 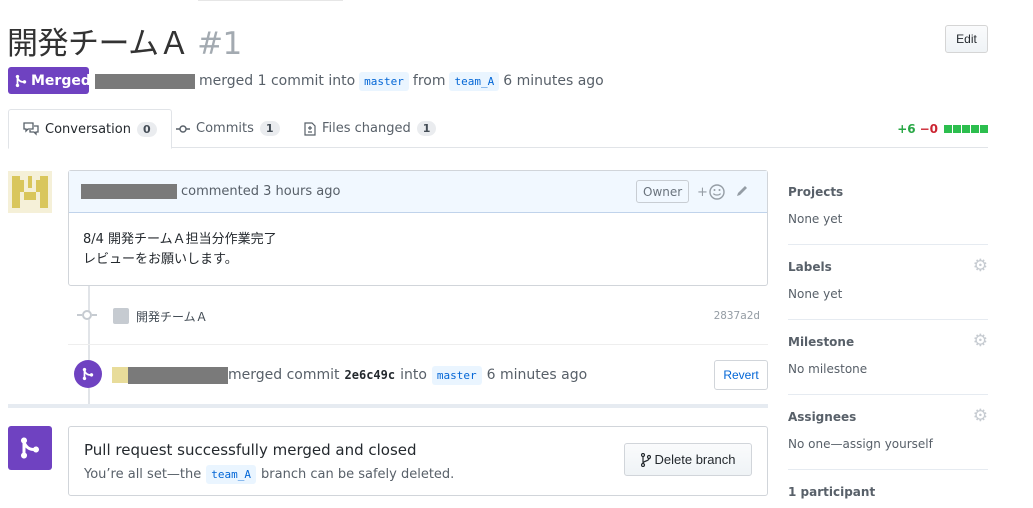 I want to click on diffstat: +6 −0, so click(x=942, y=129).